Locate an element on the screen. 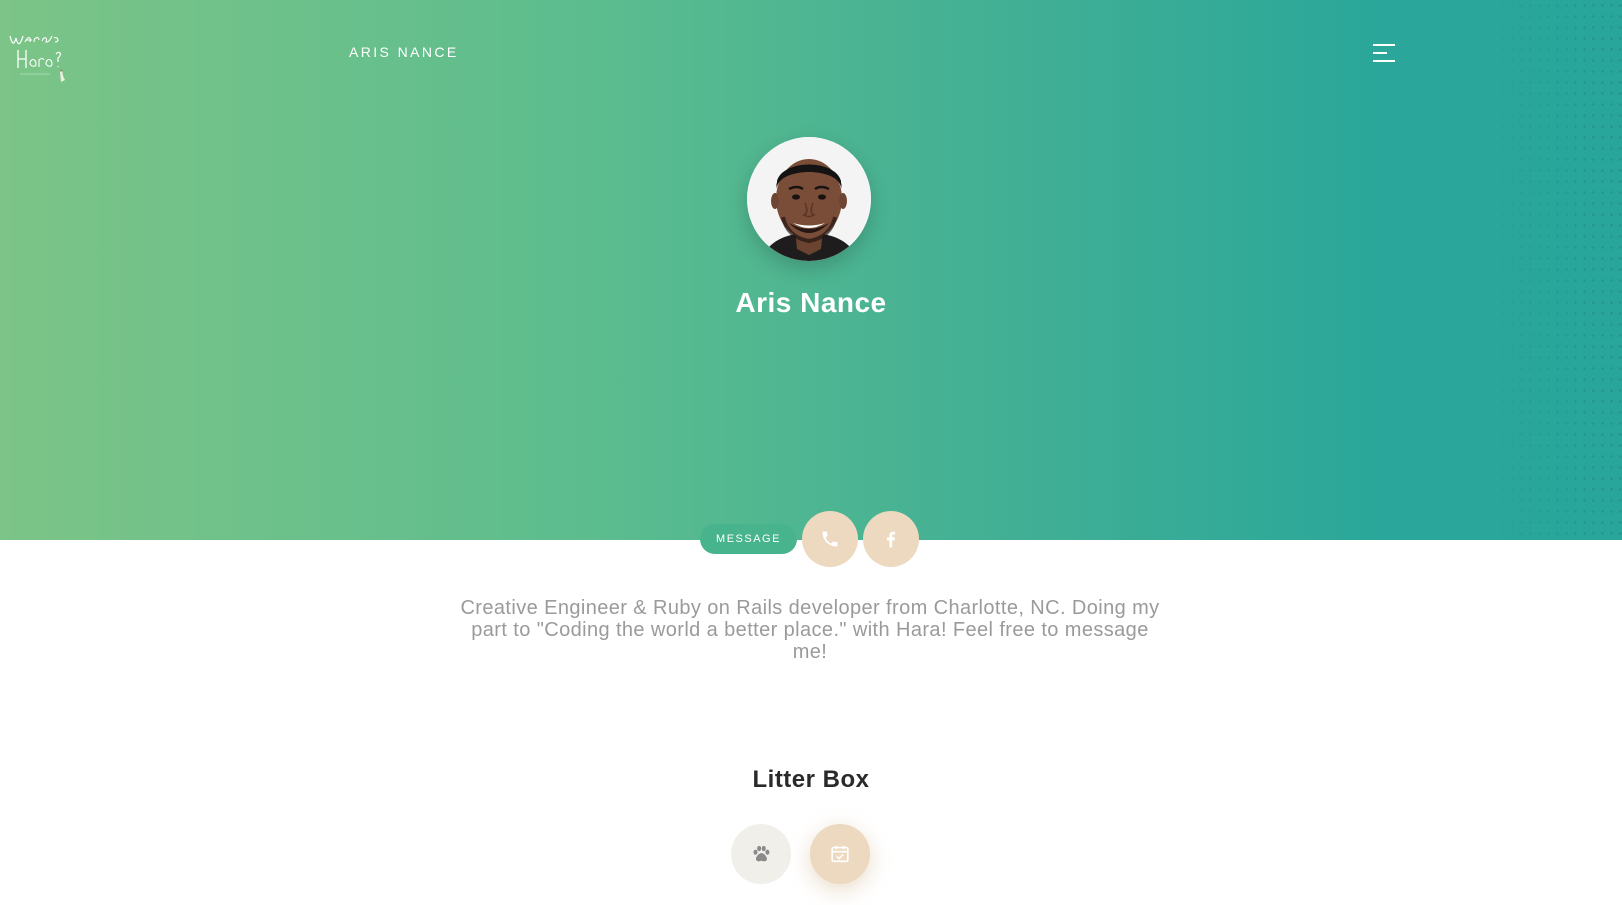 This screenshot has width=1622, height=905. profile-actions: MESSAGE is located at coordinates (815, 539).